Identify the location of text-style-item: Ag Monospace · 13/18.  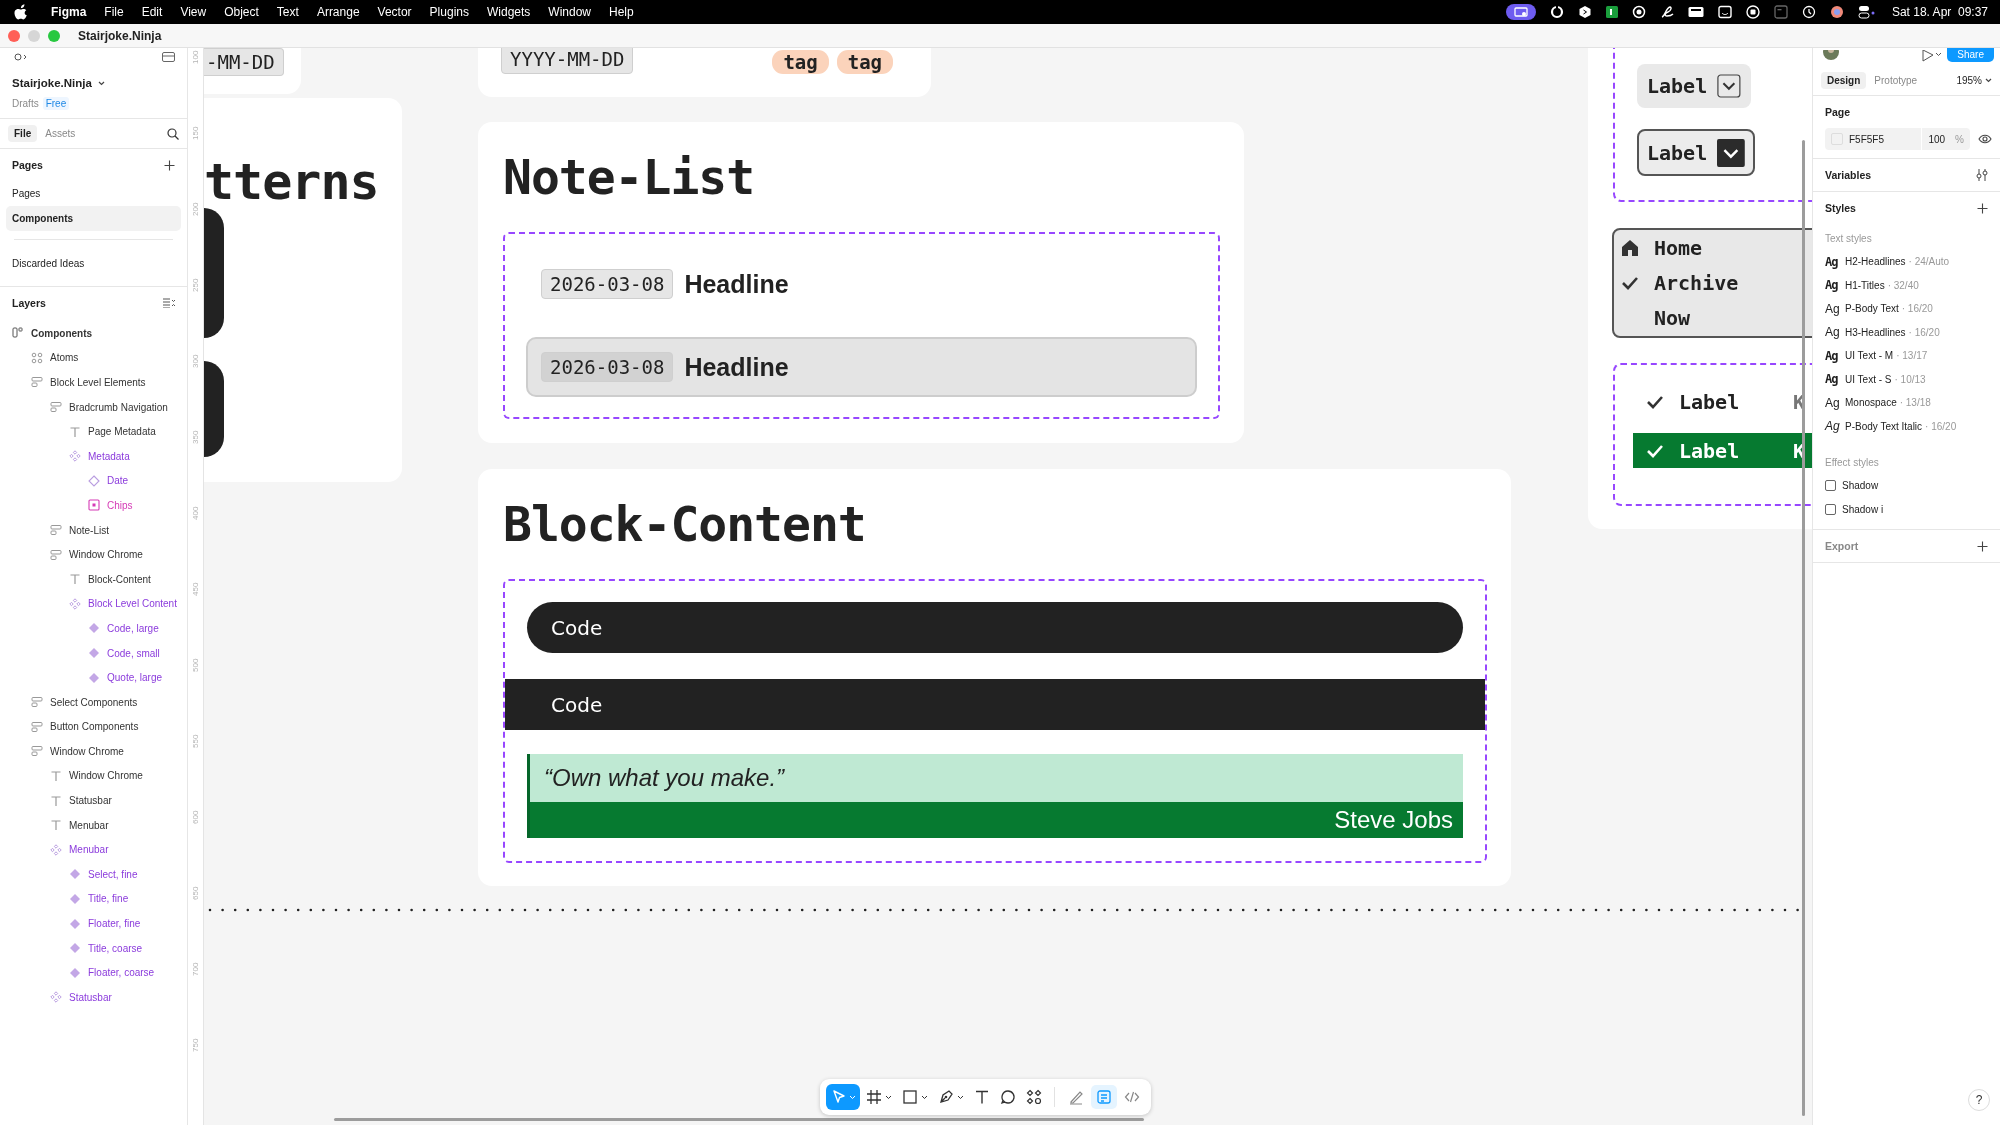
(1906, 403).